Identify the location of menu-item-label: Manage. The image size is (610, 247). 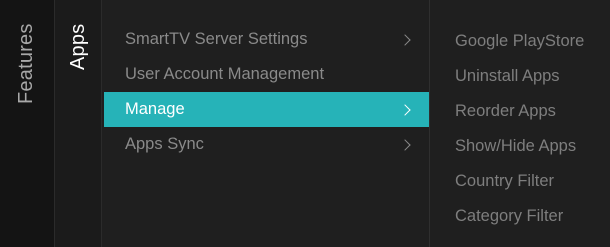
(155, 109).